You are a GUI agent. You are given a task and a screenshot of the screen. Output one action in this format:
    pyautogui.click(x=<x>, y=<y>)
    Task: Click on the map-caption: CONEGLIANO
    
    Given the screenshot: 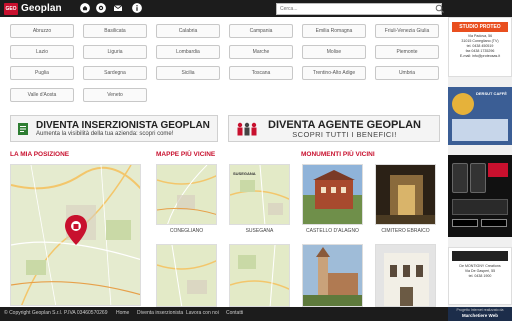 What is the action you would take?
    pyautogui.click(x=186, y=231)
    